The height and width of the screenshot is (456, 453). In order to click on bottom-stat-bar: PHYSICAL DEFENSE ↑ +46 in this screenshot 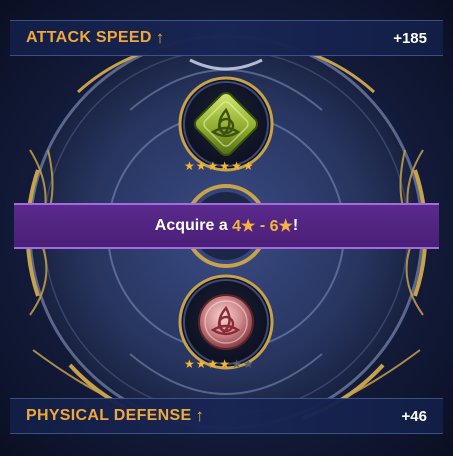, I will do `click(226, 416)`.